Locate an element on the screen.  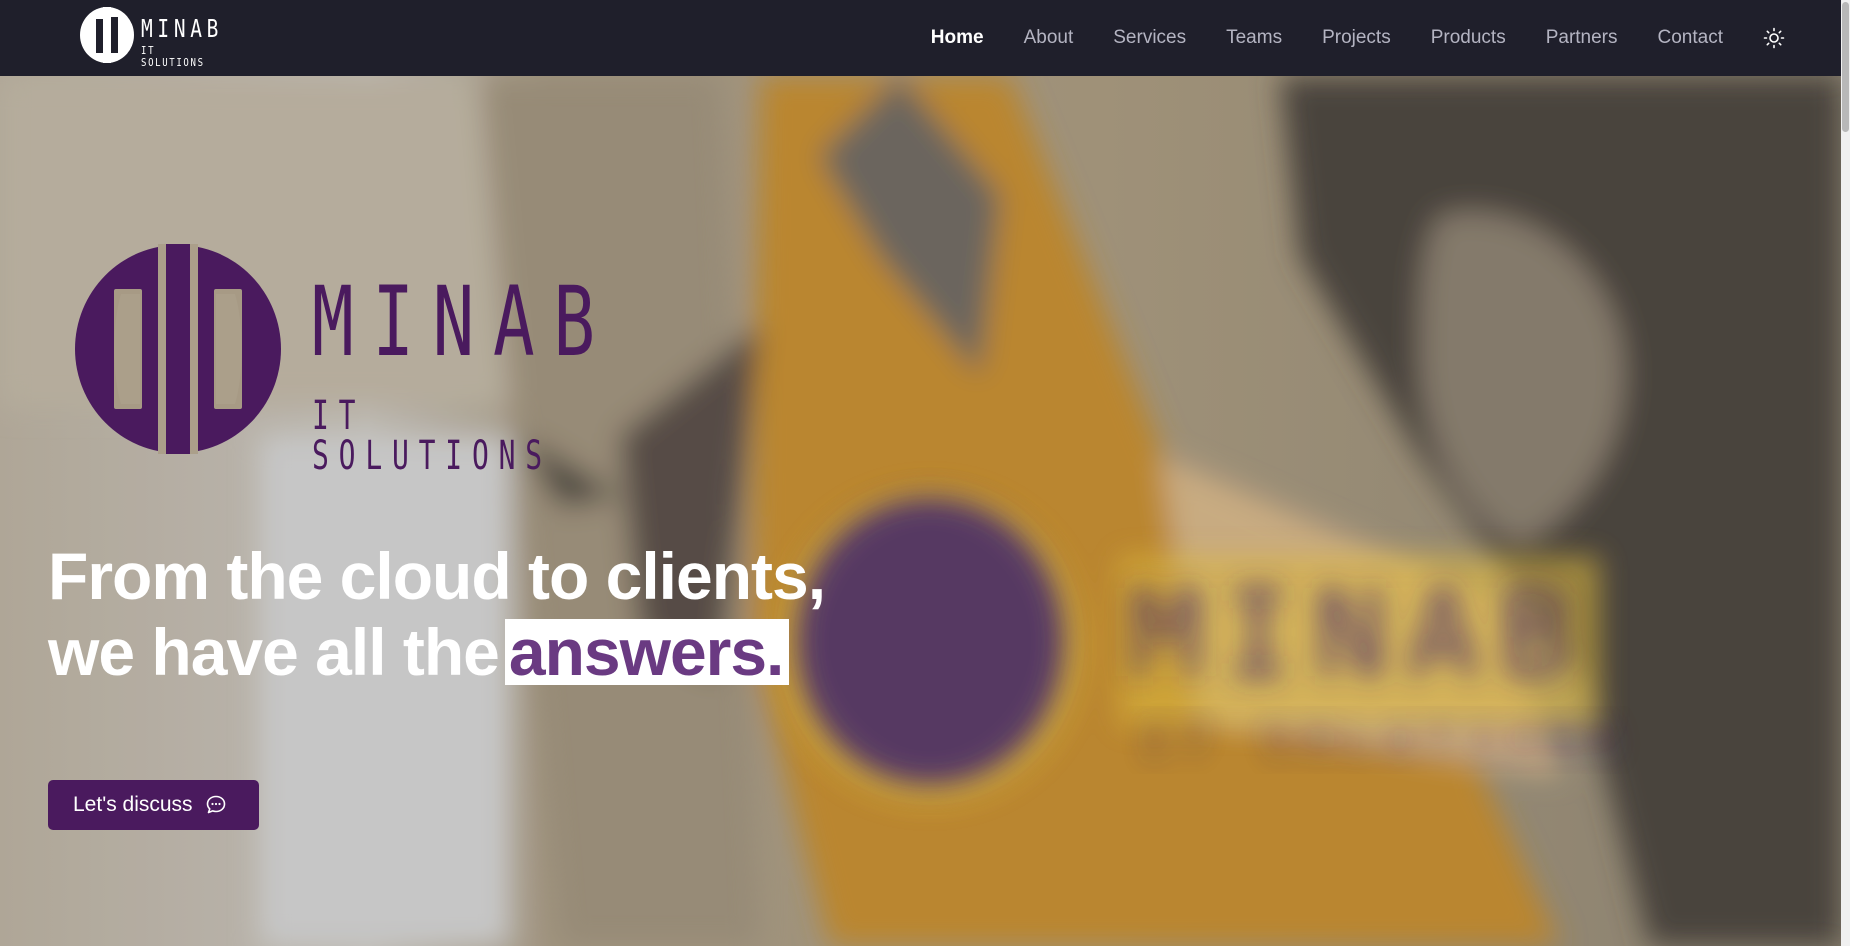
nav-teams: Teams is located at coordinates (1254, 38).